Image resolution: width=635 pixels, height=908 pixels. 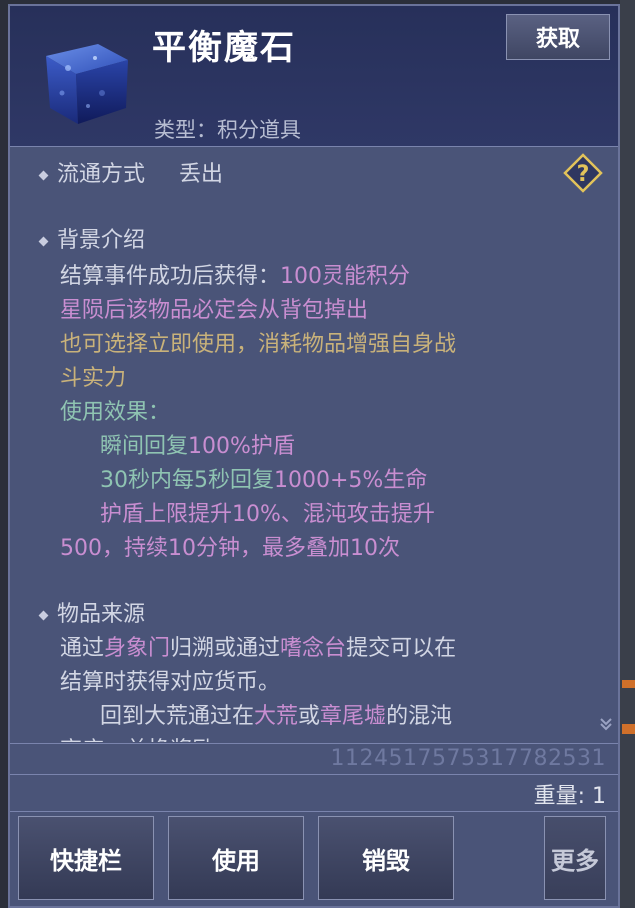 What do you see at coordinates (236, 858) in the screenshot?
I see `use-button: 使用` at bounding box center [236, 858].